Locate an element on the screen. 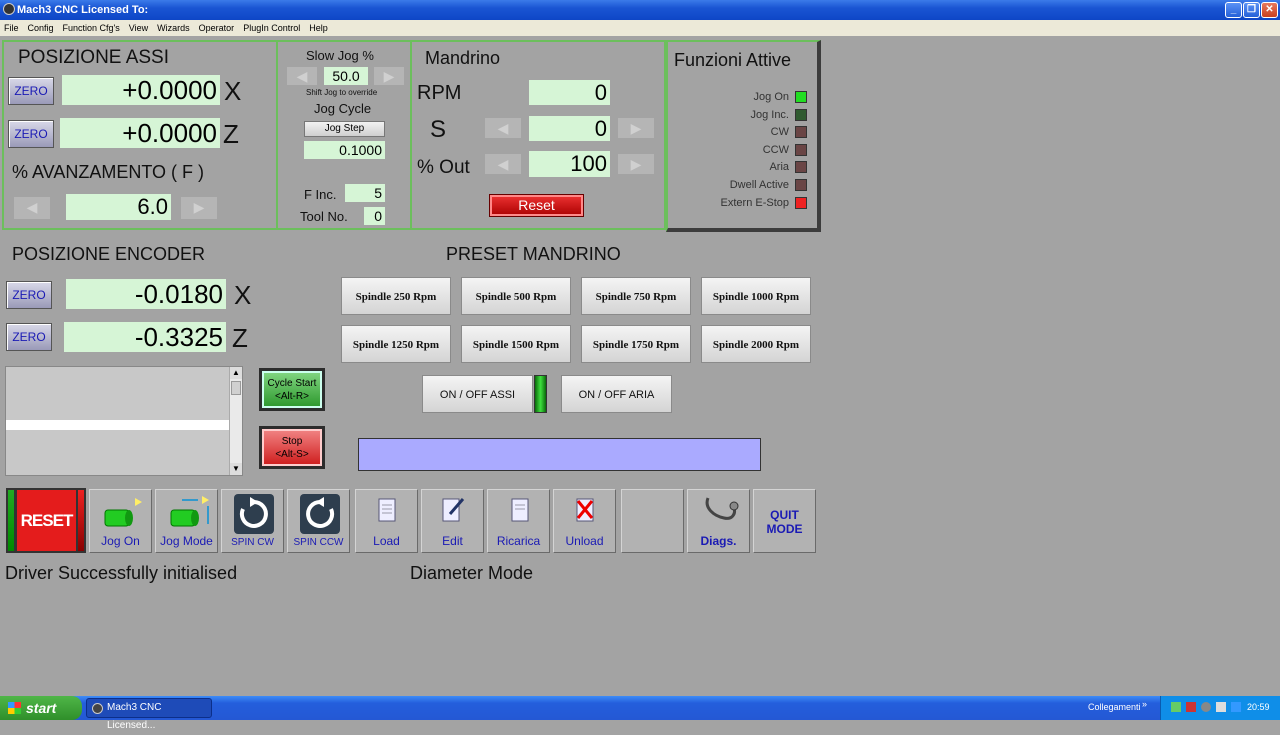  cycle-start-shortcut: <Alt-R> is located at coordinates (292, 396).